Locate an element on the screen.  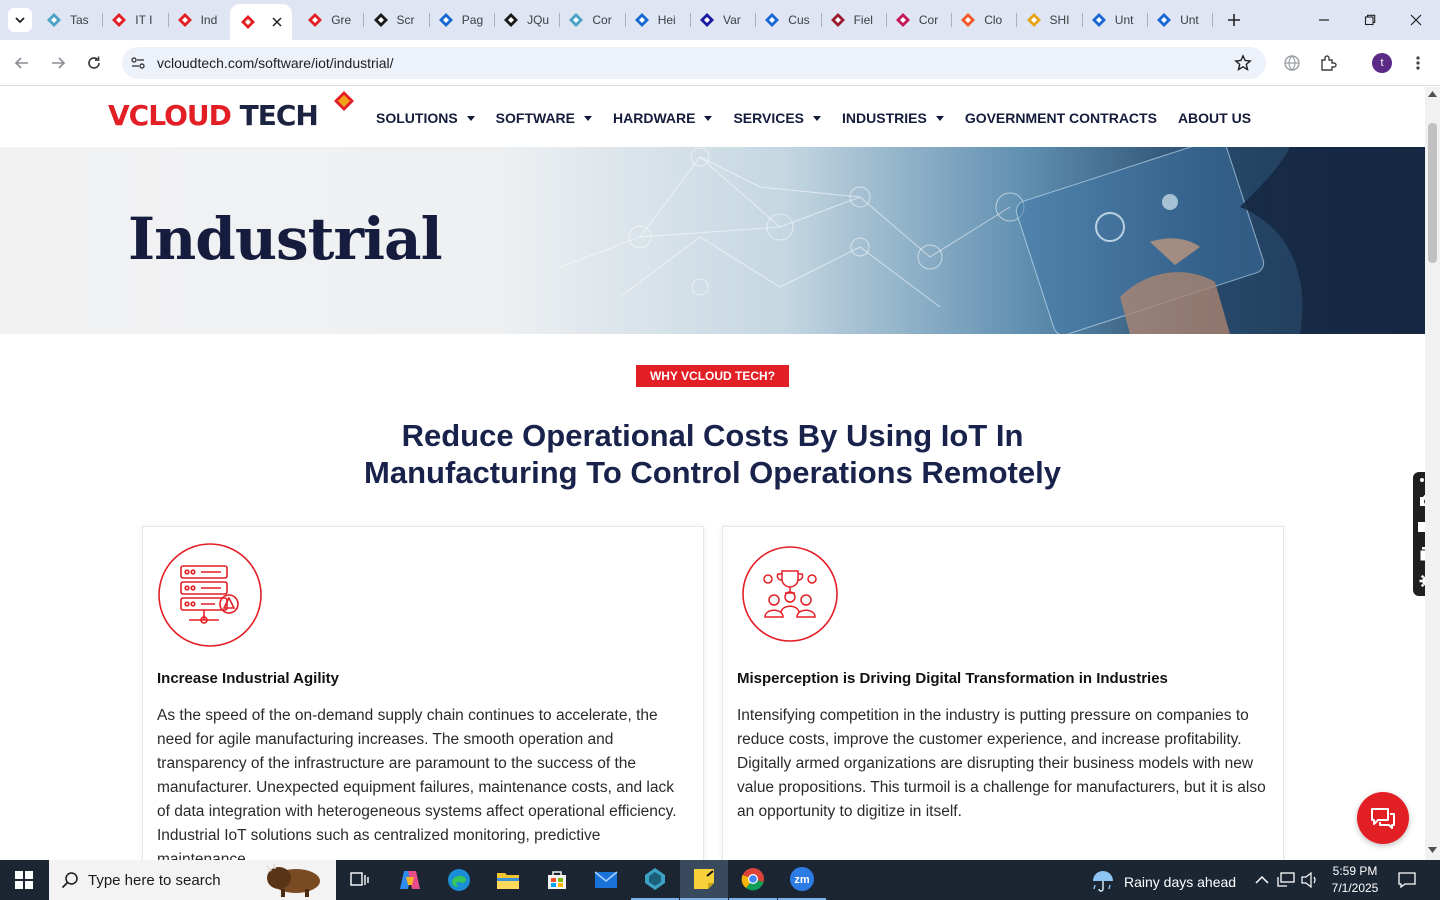
browser-tab: Fiel is located at coordinates (854, 20).